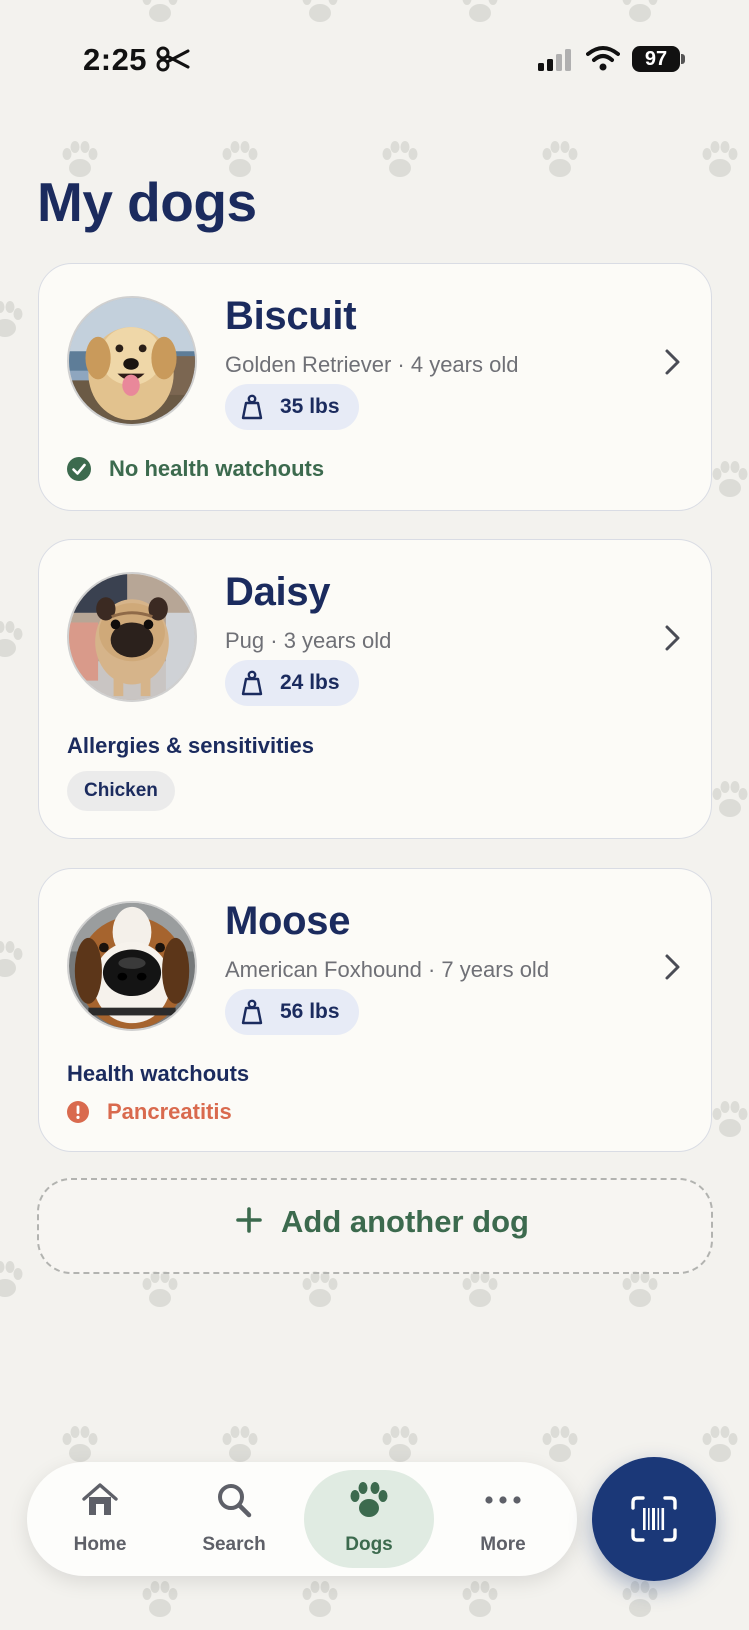  Describe the element at coordinates (656, 59) in the screenshot. I see `battery-indicator: 97` at that location.